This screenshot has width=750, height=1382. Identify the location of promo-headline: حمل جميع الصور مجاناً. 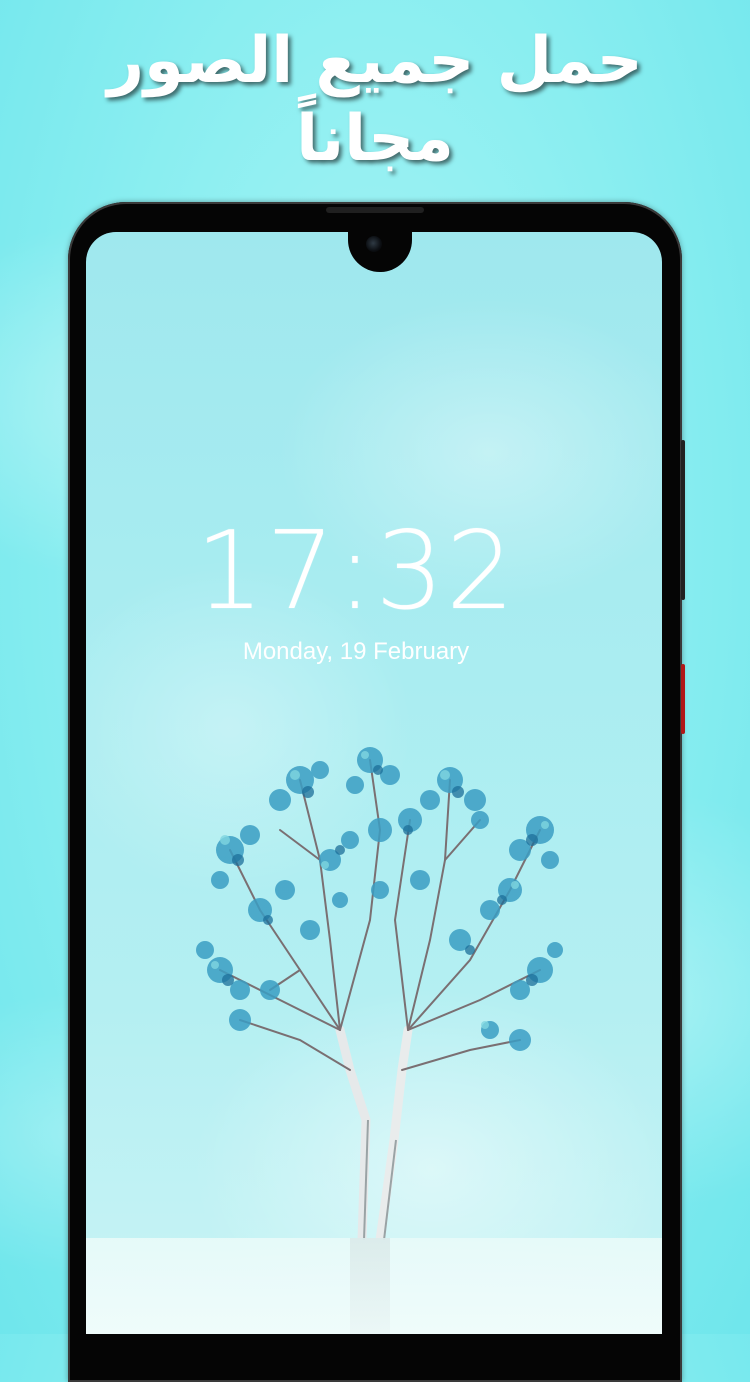
(375, 100).